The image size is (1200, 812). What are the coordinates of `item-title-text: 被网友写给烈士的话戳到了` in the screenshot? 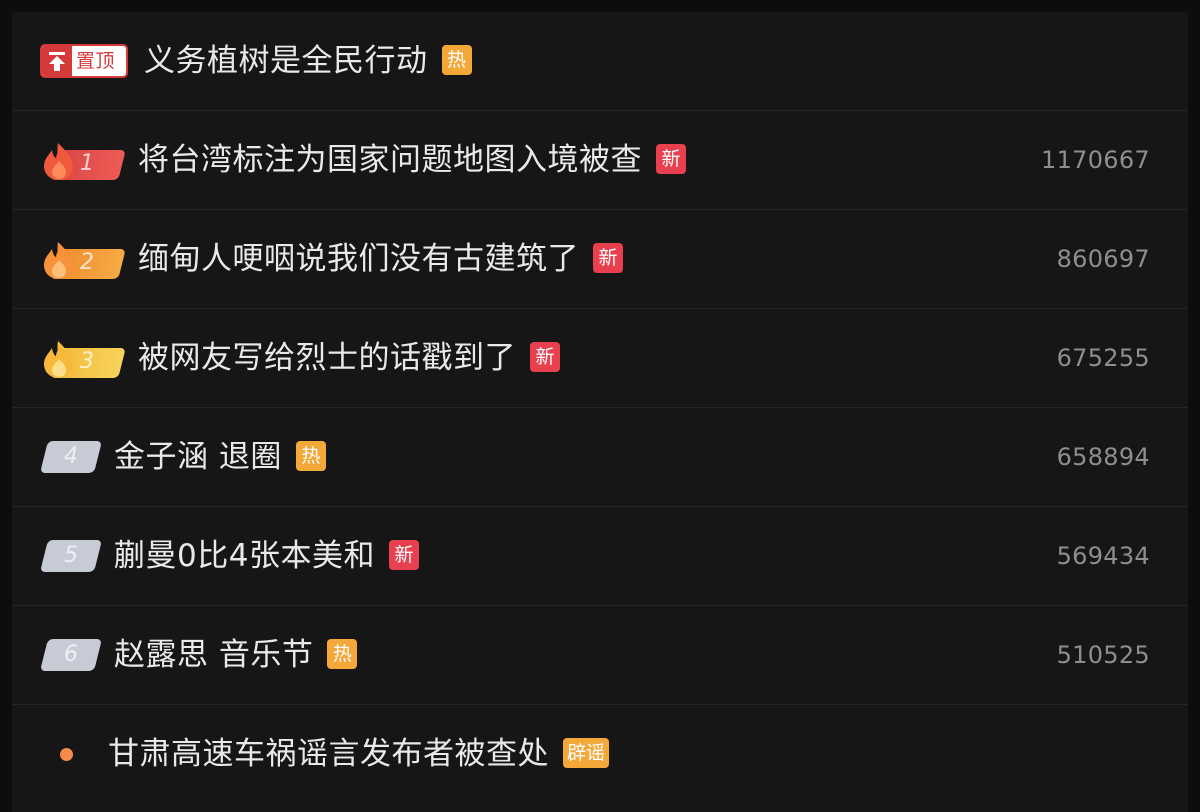 It's located at (327, 358).